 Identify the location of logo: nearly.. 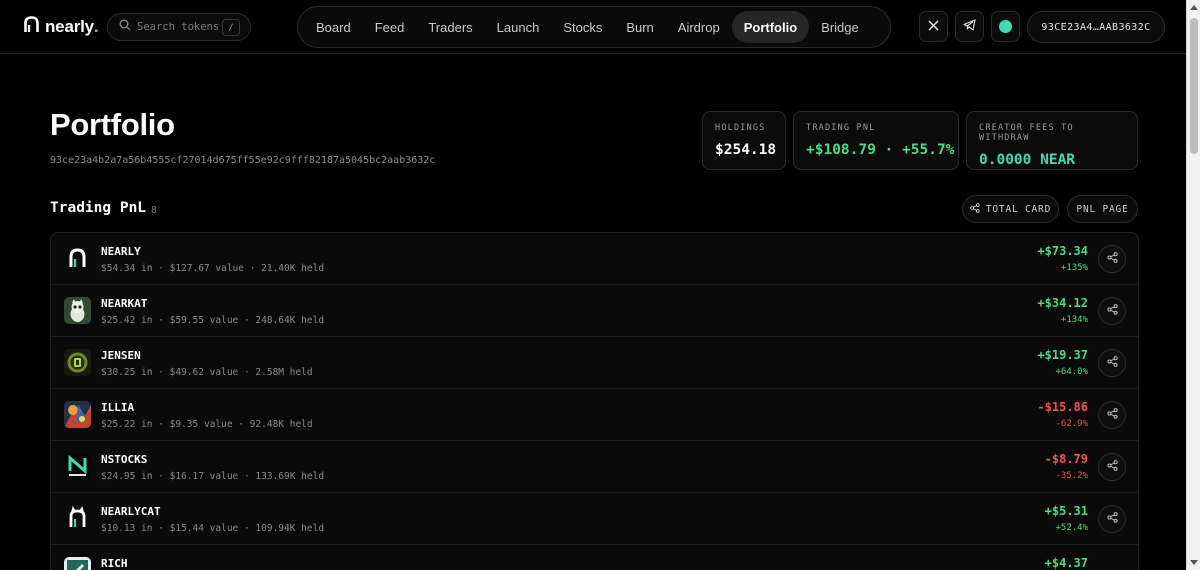
(61, 27).